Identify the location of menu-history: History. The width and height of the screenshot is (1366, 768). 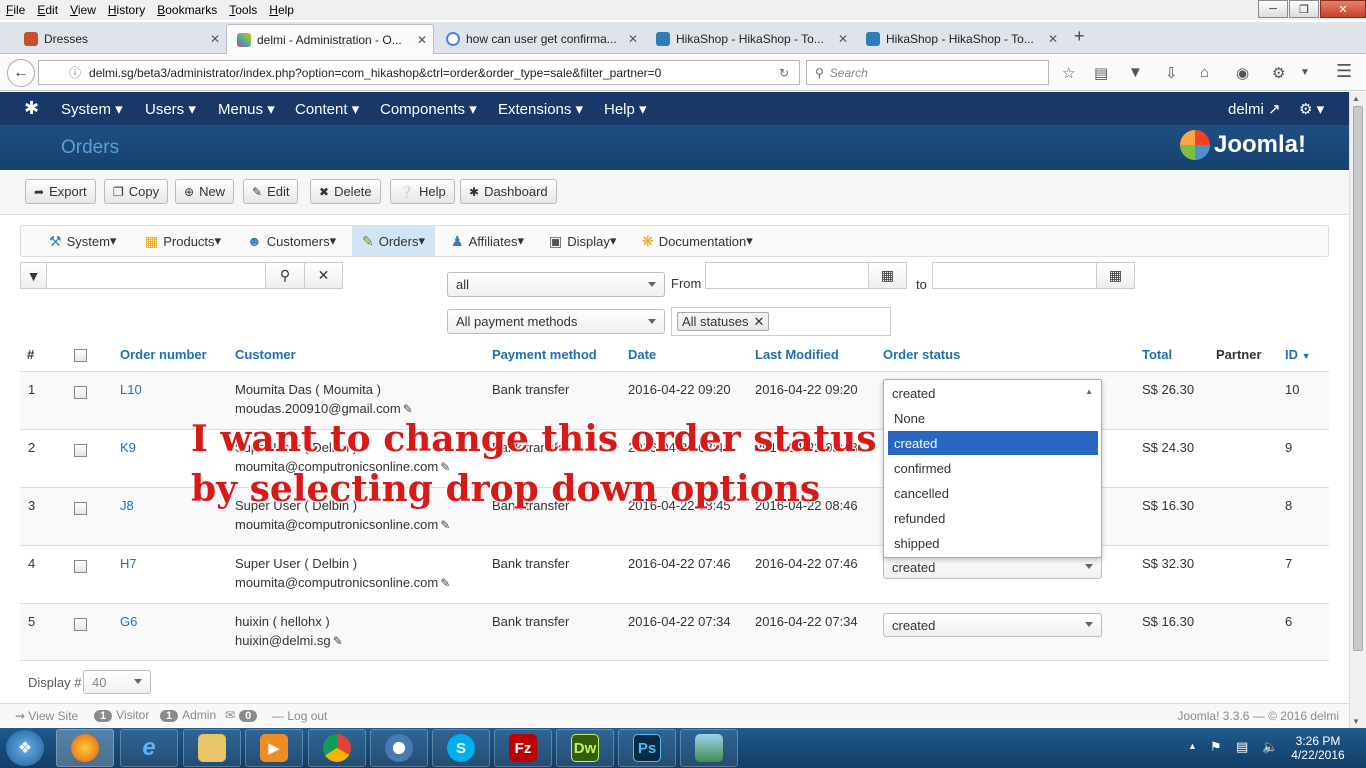
(126, 10).